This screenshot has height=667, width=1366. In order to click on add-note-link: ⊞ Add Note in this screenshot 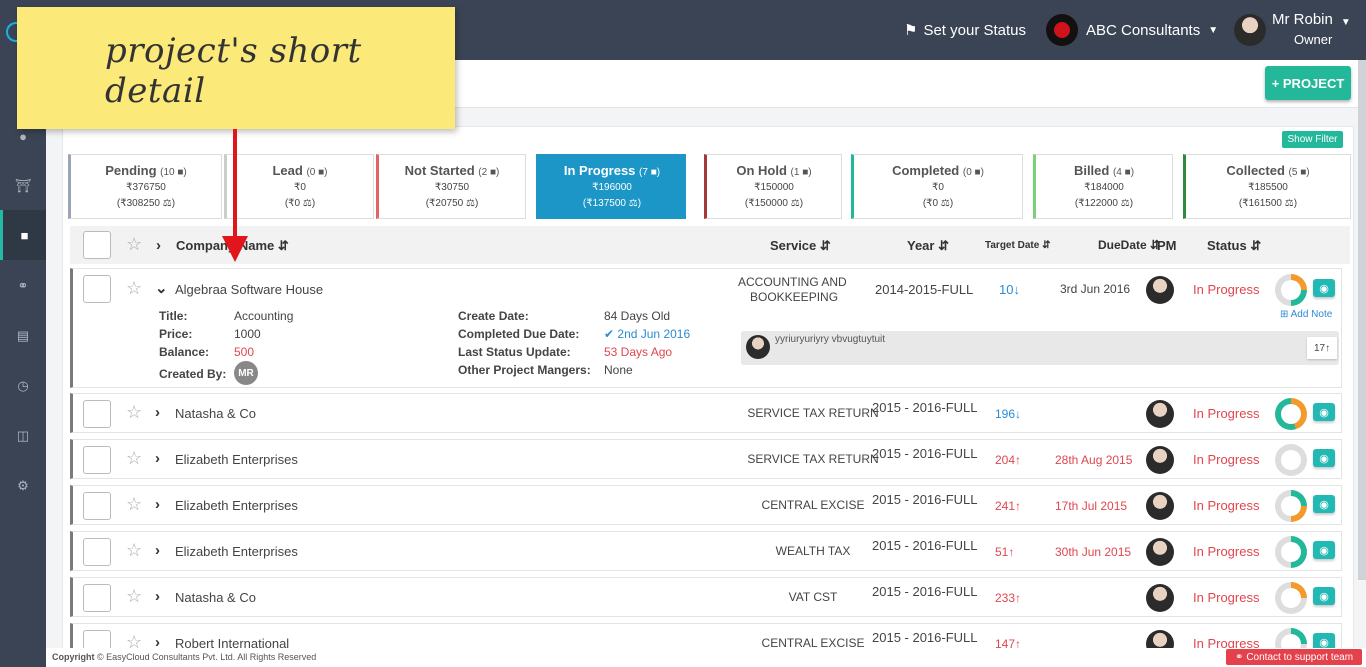, I will do `click(1306, 314)`.